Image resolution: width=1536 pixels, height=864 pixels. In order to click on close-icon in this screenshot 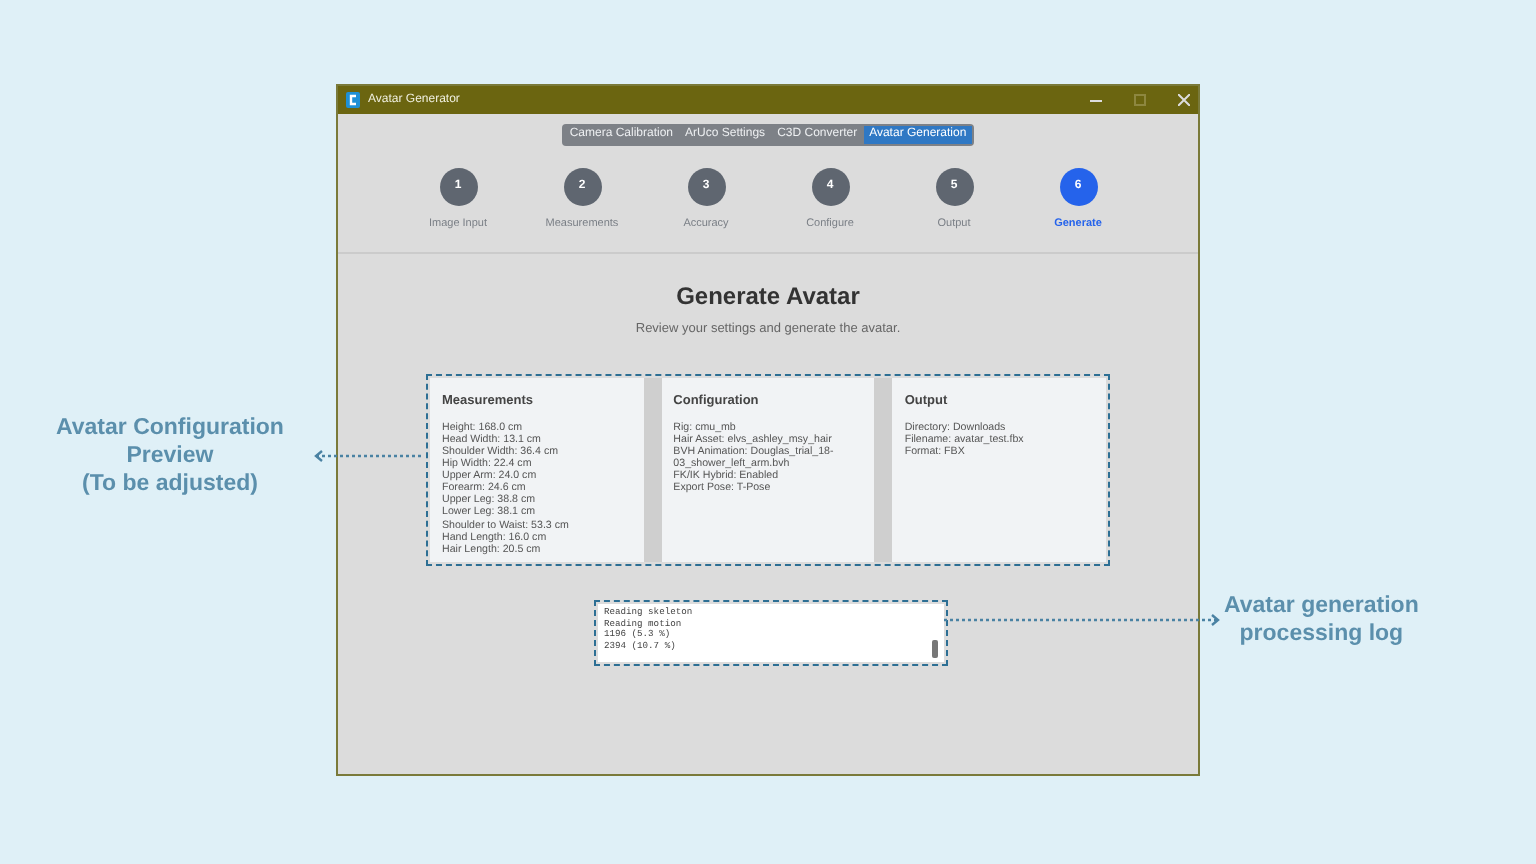, I will do `click(1184, 100)`.